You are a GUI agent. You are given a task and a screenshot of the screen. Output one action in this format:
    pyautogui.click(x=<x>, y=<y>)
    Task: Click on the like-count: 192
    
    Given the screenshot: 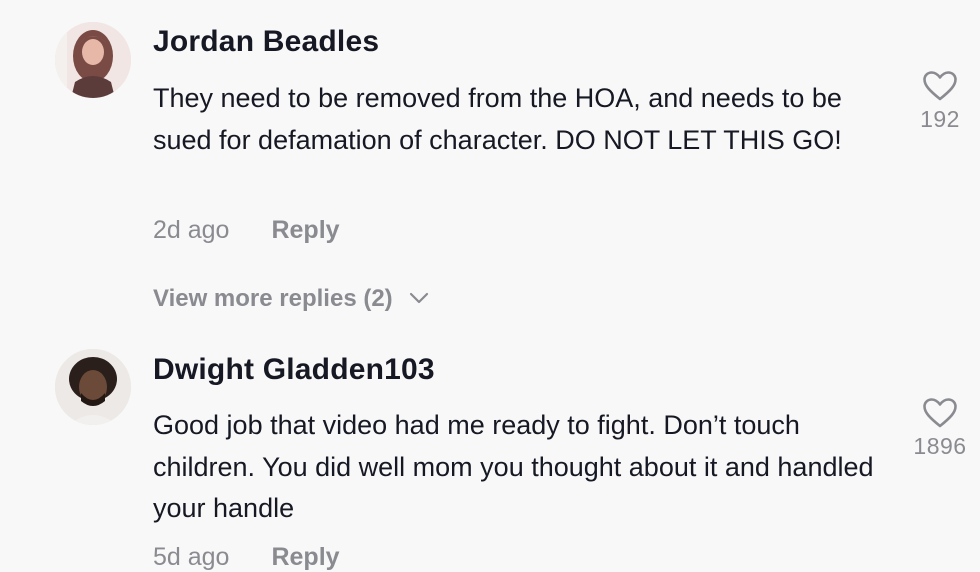 What is the action you would take?
    pyautogui.click(x=940, y=119)
    